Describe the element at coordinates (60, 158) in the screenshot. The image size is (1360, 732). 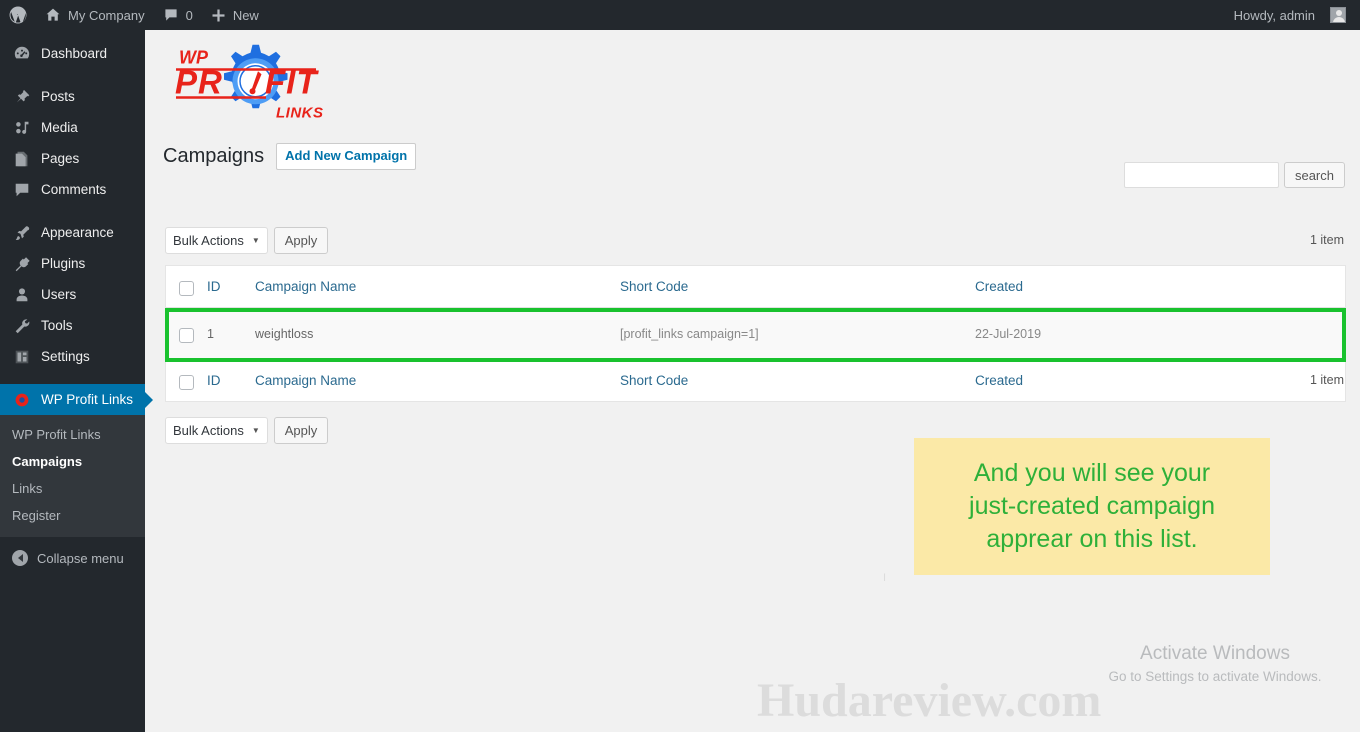
I see `sidebar-label: Pages` at that location.